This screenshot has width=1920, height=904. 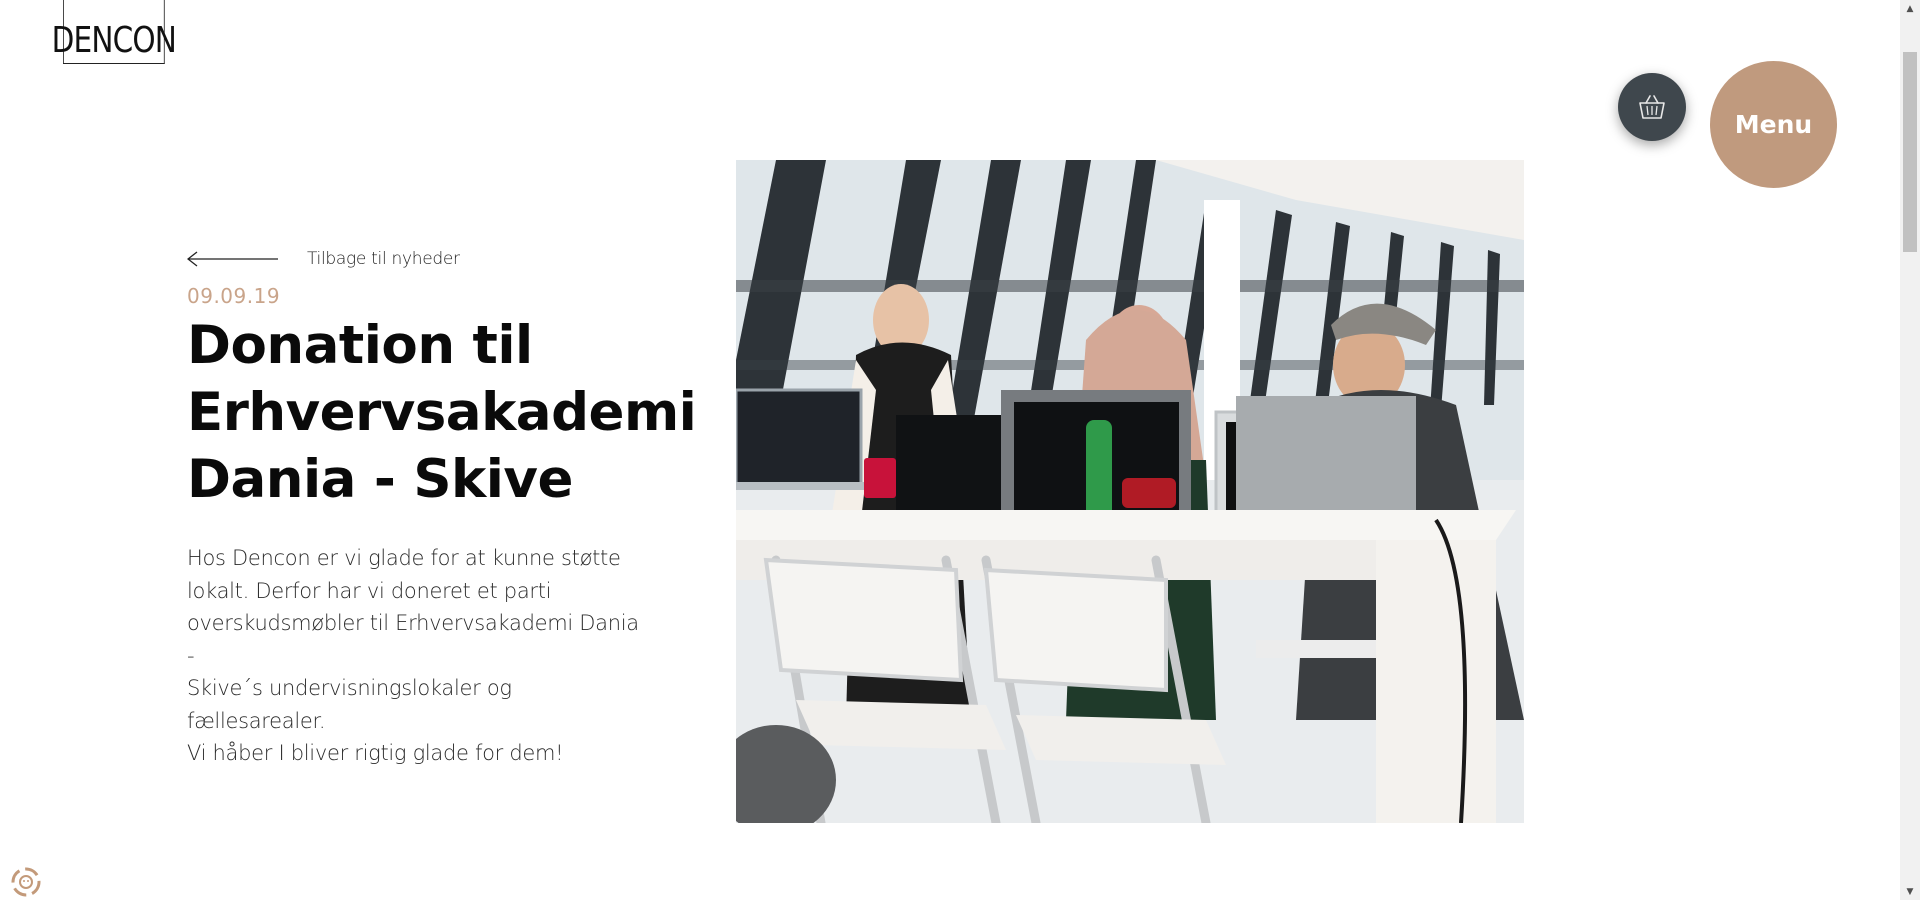 What do you see at coordinates (1910, 891) in the screenshot?
I see `scroll-down-icon: ▼` at bounding box center [1910, 891].